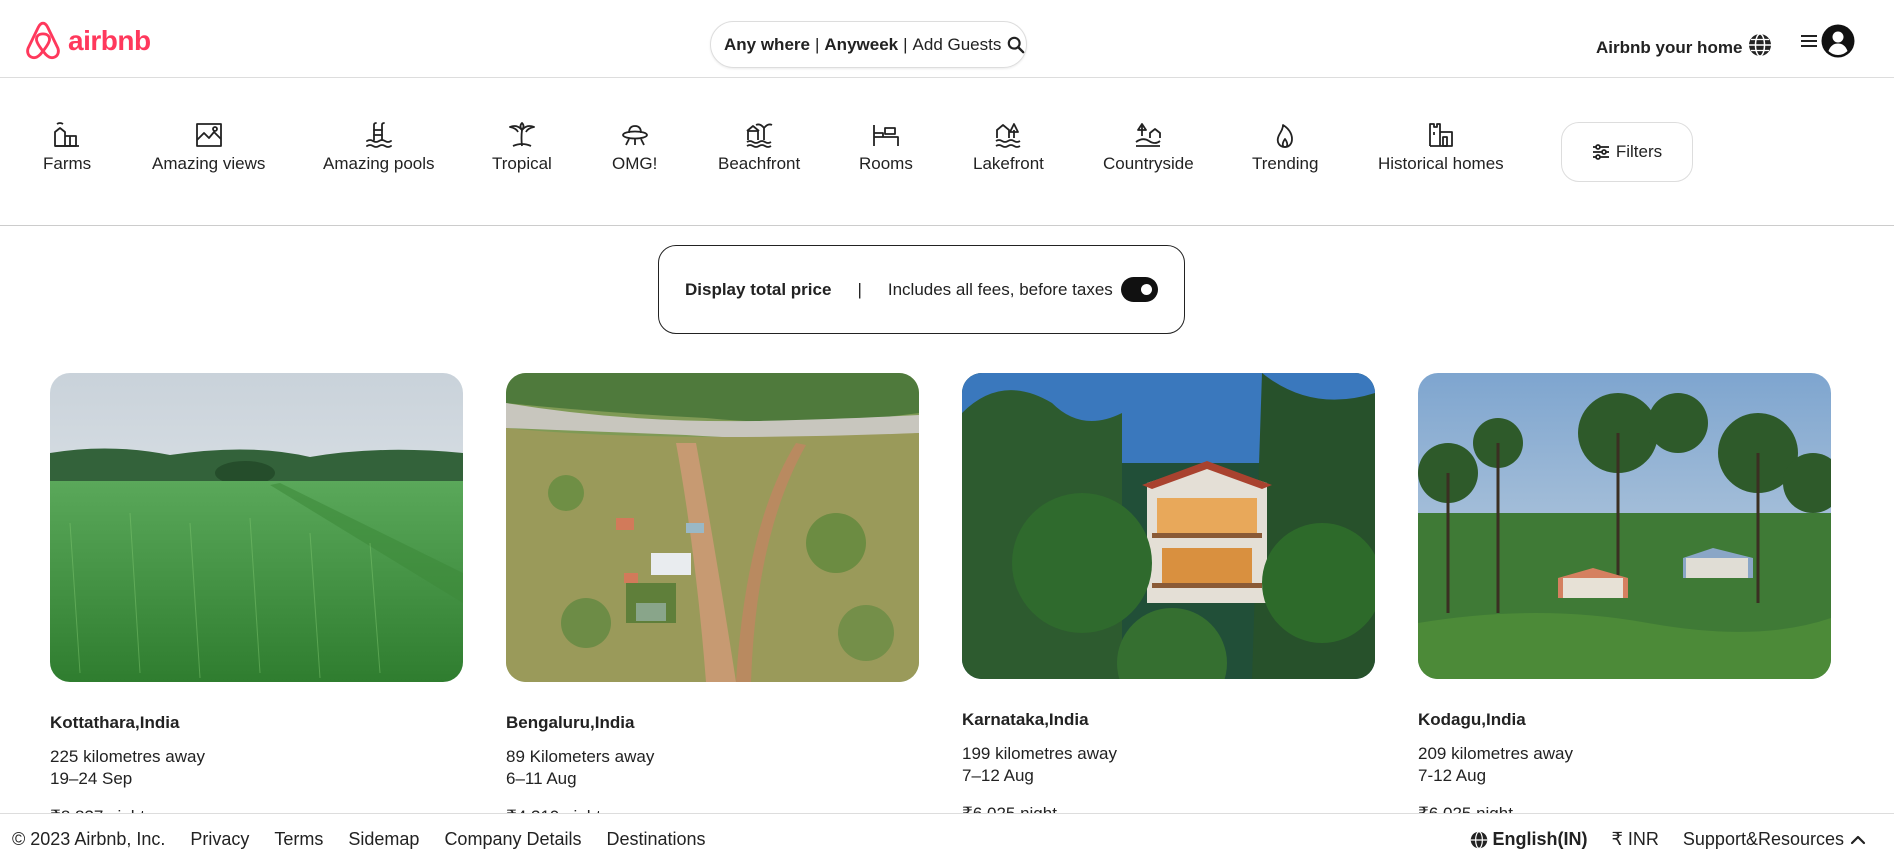  What do you see at coordinates (1039, 753) in the screenshot?
I see `listing-distance: 199 kilometres away` at bounding box center [1039, 753].